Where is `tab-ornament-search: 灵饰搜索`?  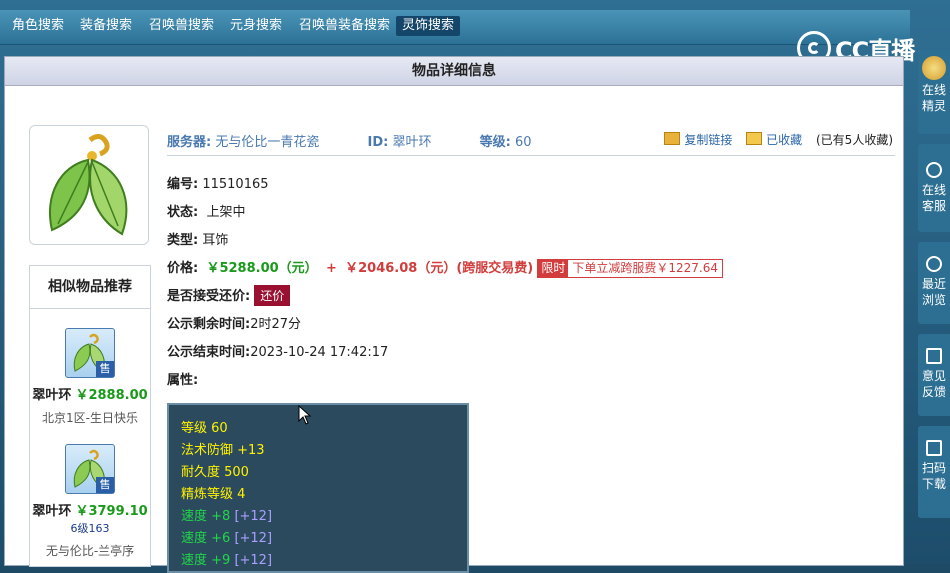 tab-ornament-search: 灵饰搜索 is located at coordinates (428, 26).